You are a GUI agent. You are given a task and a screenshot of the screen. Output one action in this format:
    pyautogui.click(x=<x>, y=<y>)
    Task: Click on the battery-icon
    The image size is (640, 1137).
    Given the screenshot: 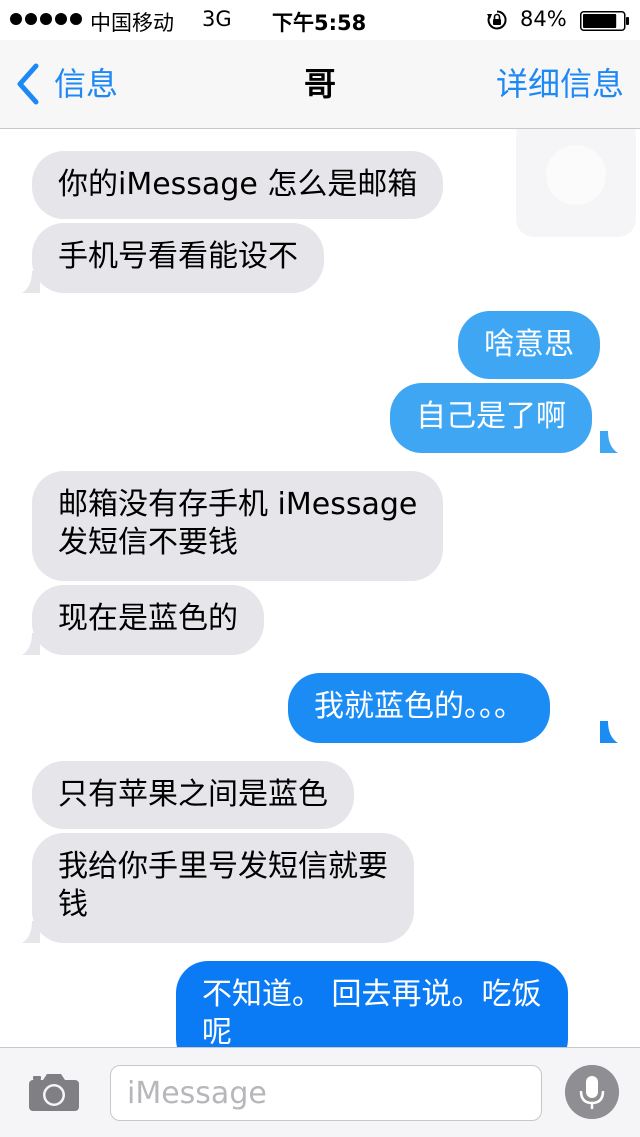 What is the action you would take?
    pyautogui.click(x=604, y=21)
    